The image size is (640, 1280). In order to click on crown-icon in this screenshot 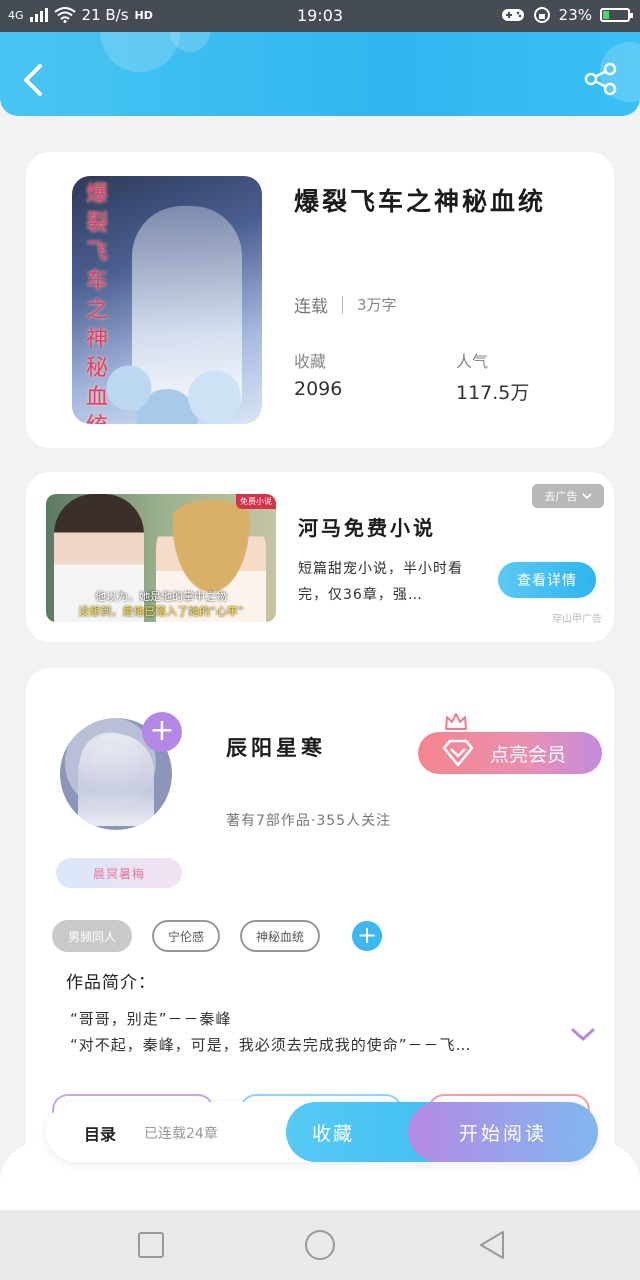, I will do `click(456, 721)`.